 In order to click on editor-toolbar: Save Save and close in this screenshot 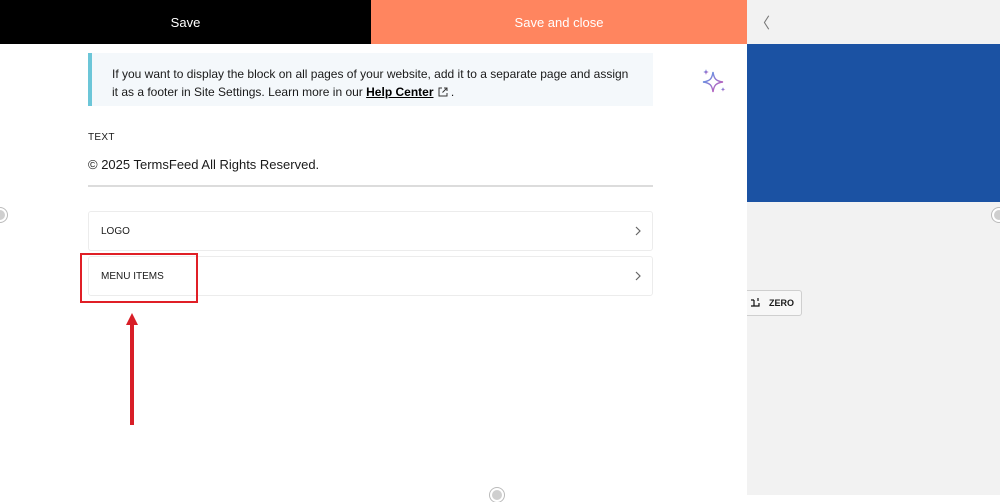, I will do `click(373, 22)`.